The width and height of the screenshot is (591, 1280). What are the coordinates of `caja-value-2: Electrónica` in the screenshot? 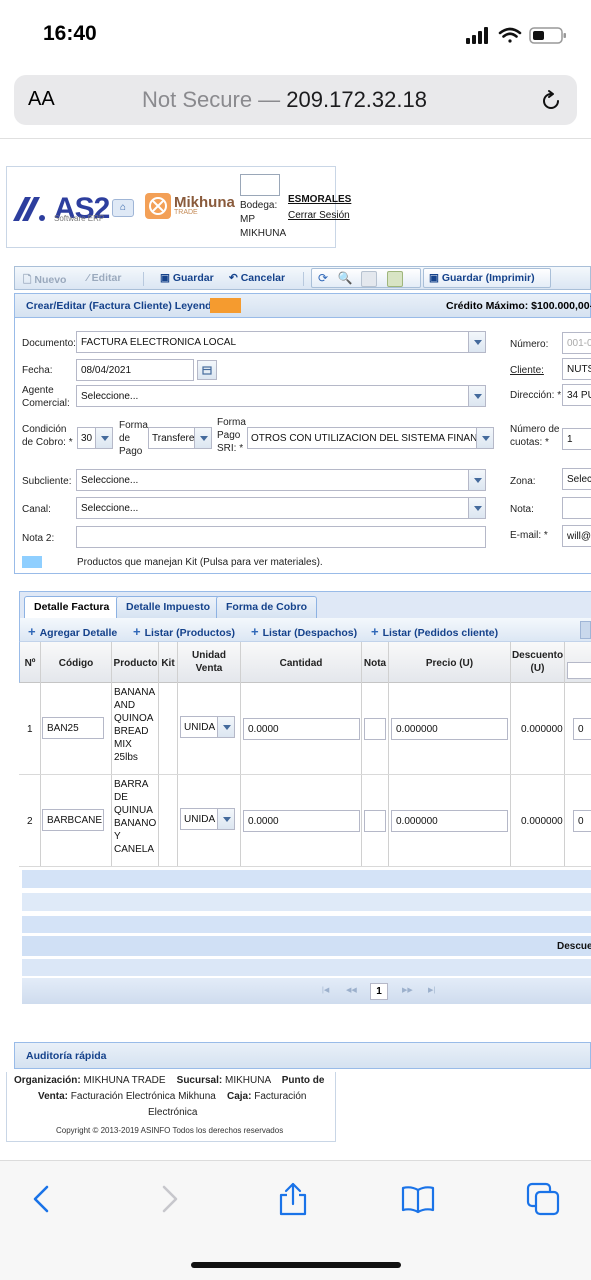 It's located at (173, 1112).